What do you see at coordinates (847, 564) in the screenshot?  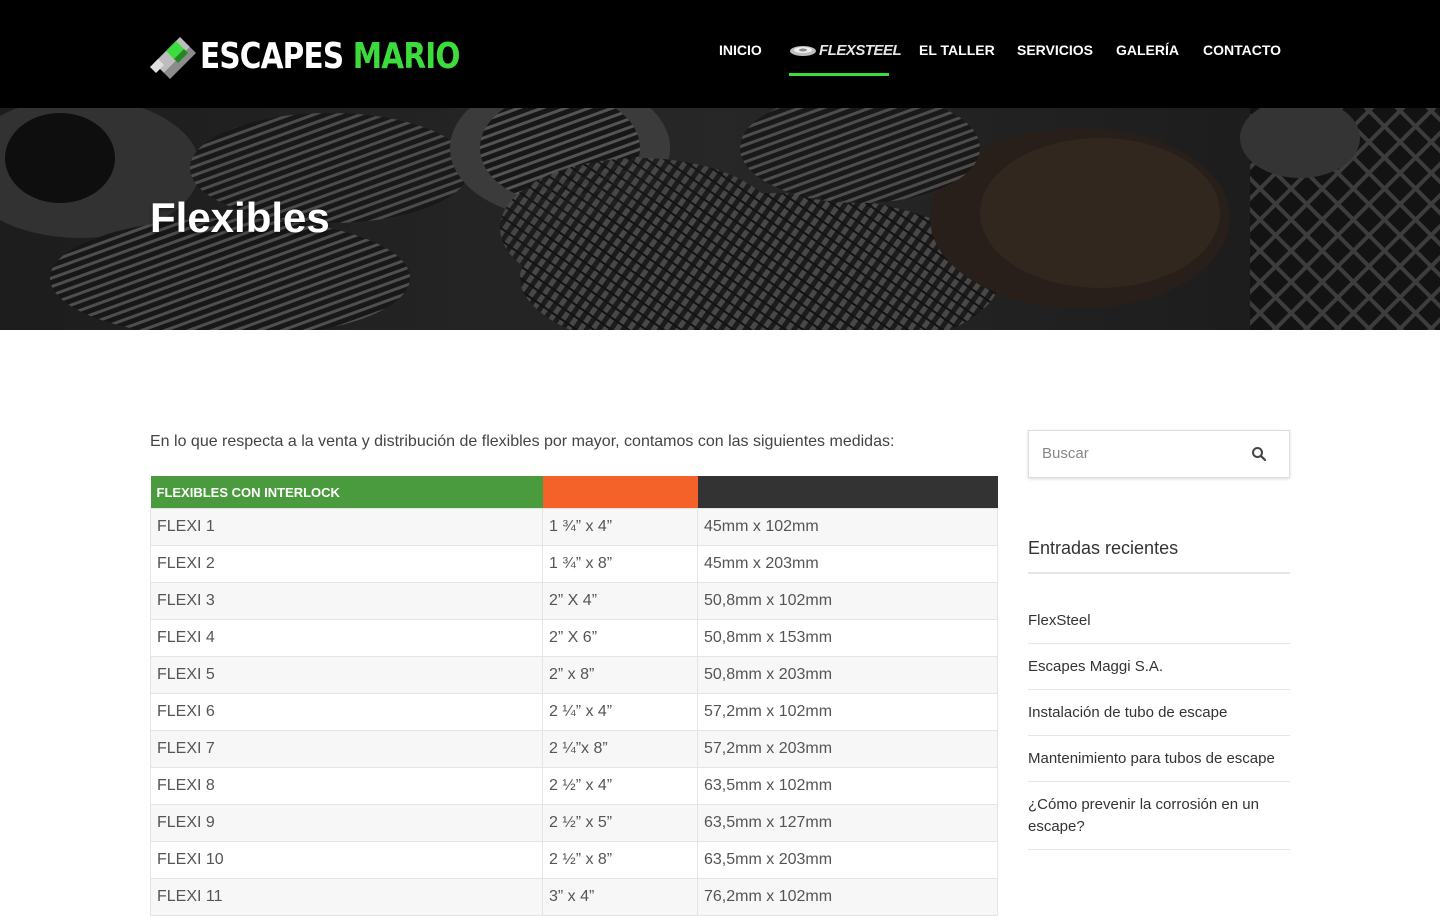 I see `cell-size-mm: 45mm x 203mm` at bounding box center [847, 564].